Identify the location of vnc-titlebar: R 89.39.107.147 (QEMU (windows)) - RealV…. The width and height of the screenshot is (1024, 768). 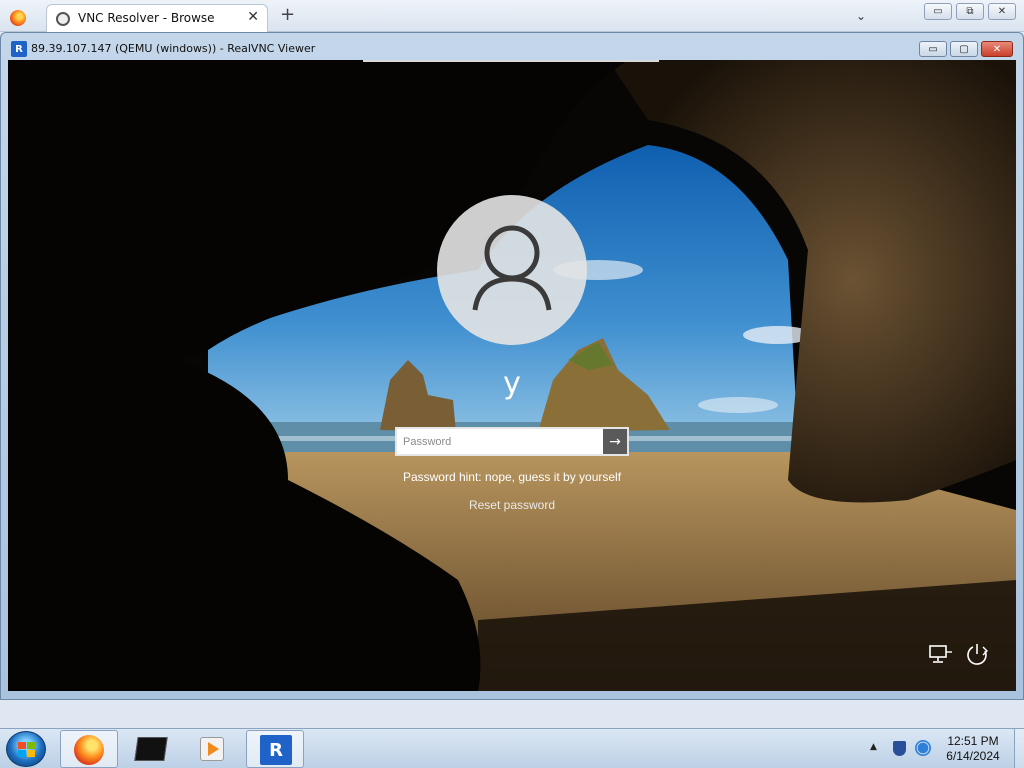
(512, 47).